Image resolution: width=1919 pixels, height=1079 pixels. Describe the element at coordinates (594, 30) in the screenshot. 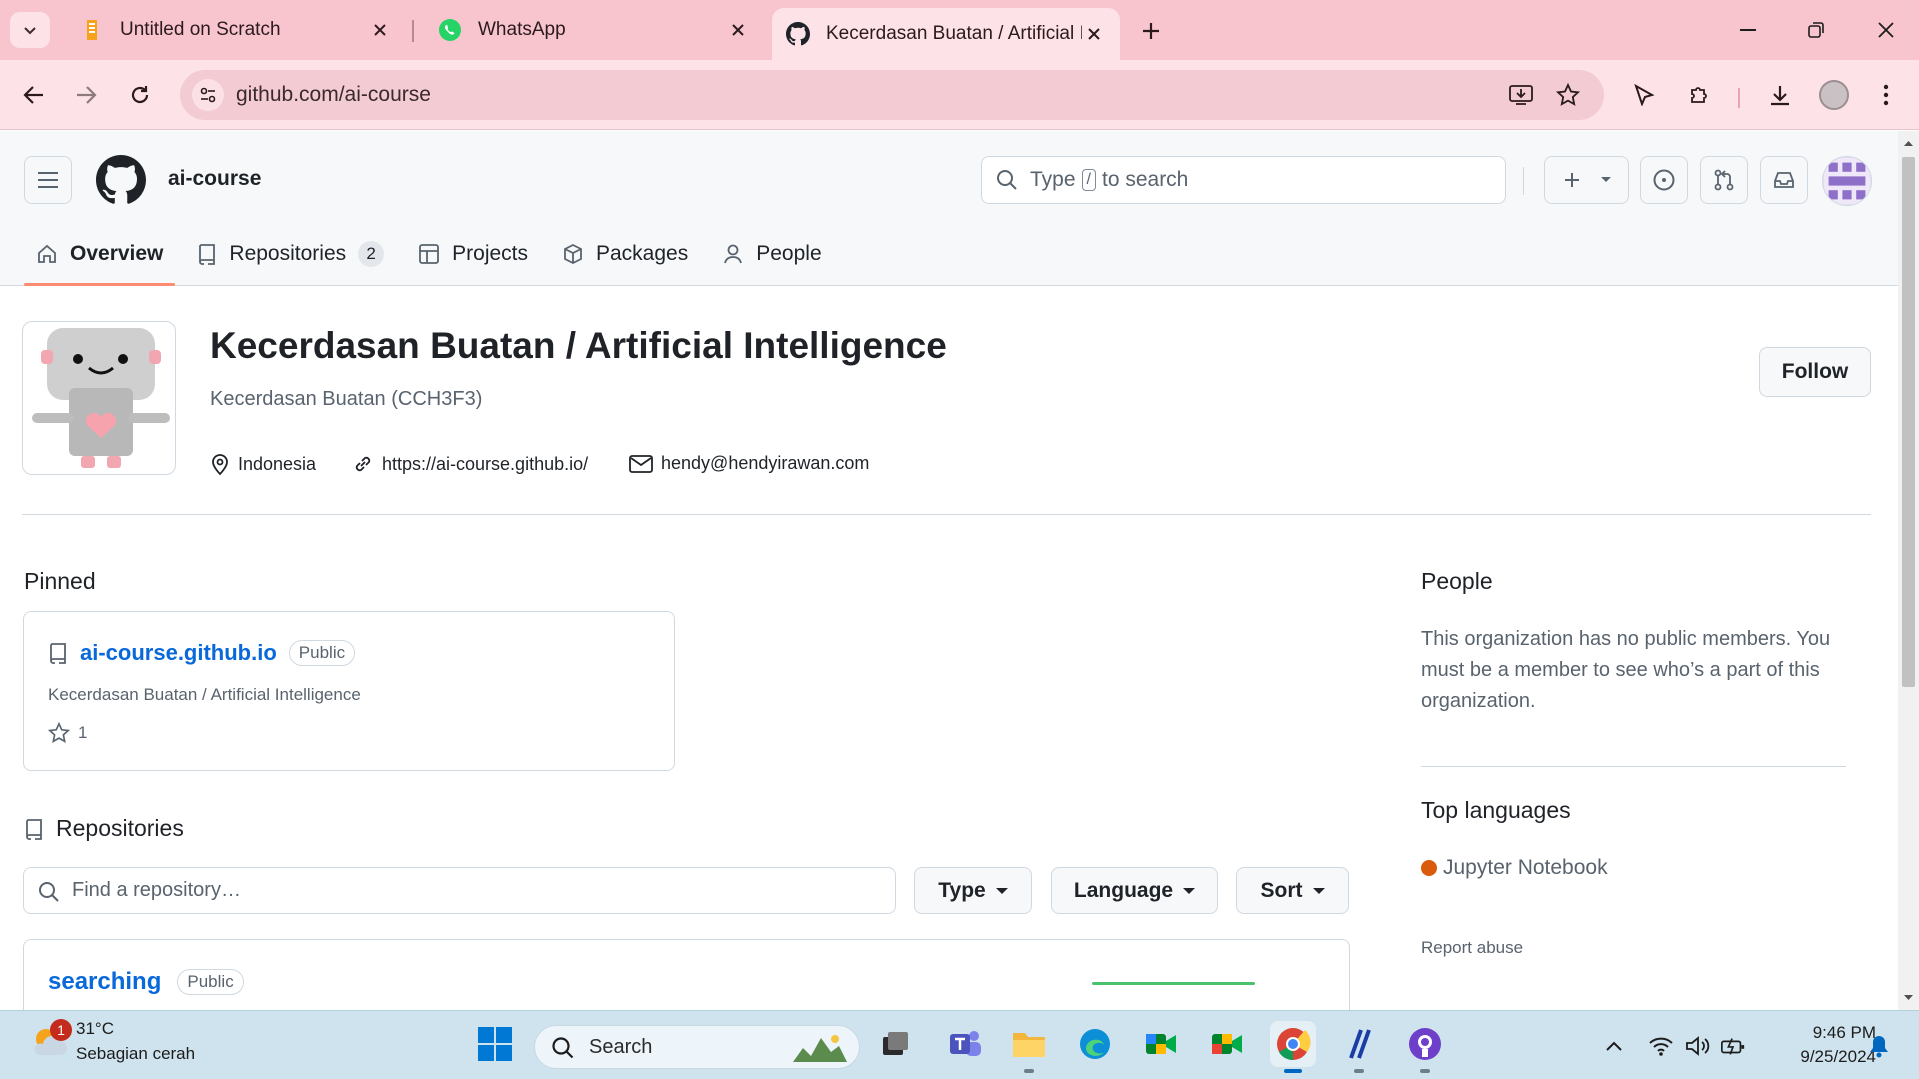

I see `browser-tab-whatsapp: WhatsApp` at that location.